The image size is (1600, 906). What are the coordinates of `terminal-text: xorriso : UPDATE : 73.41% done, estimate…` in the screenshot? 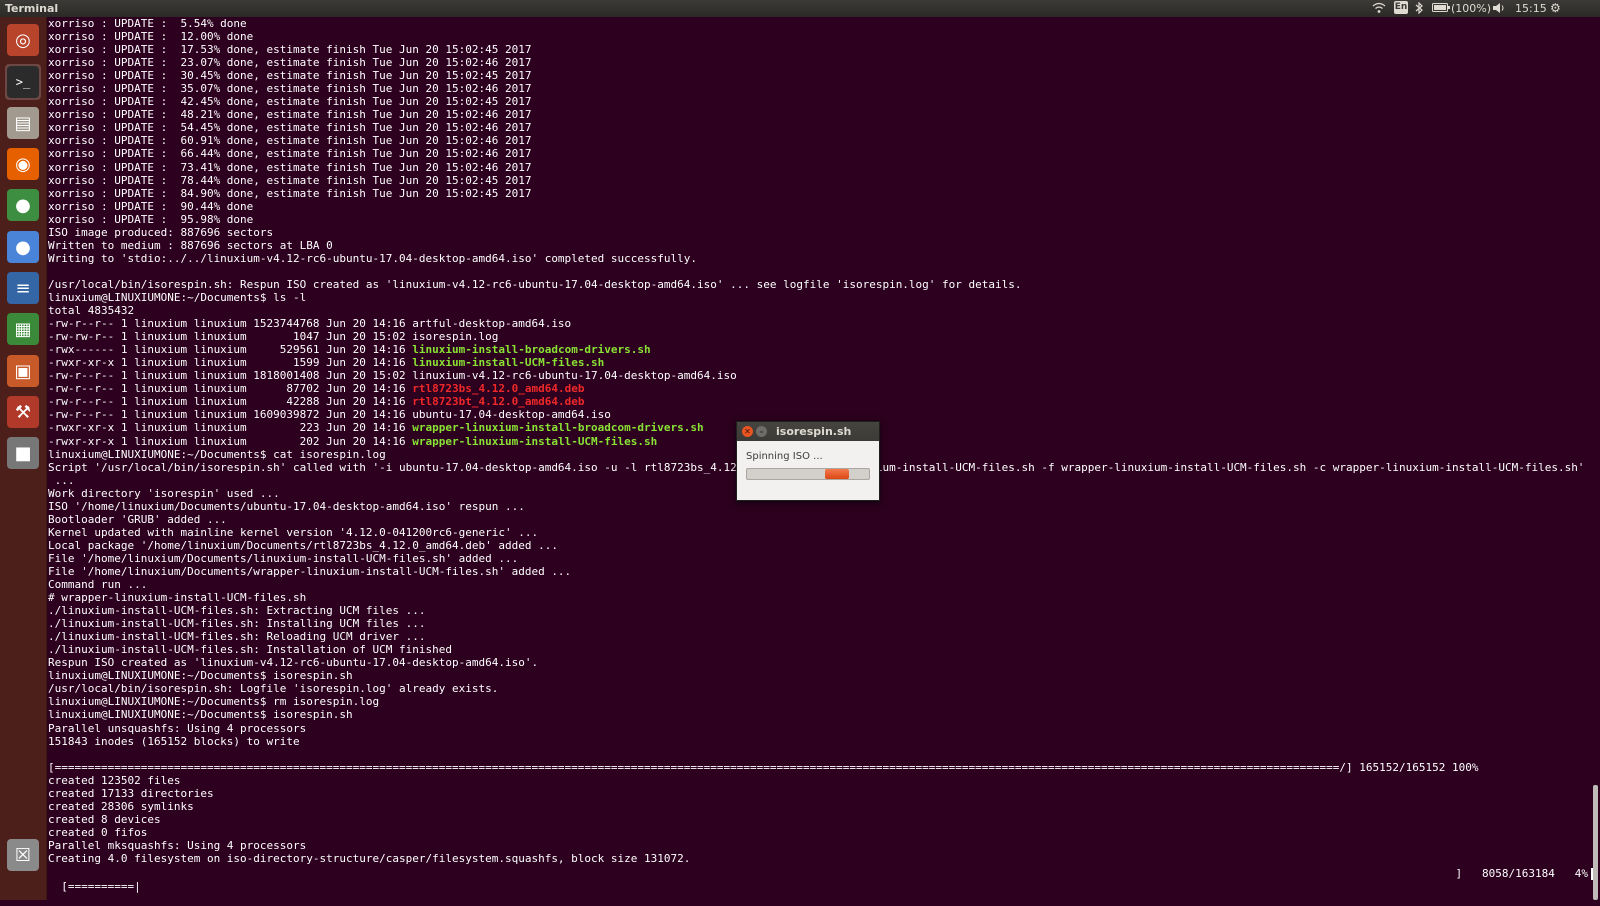 It's located at (290, 167).